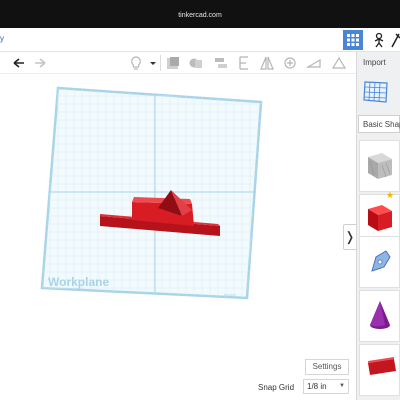  I want to click on shape-card-box-striped, so click(379, 166).